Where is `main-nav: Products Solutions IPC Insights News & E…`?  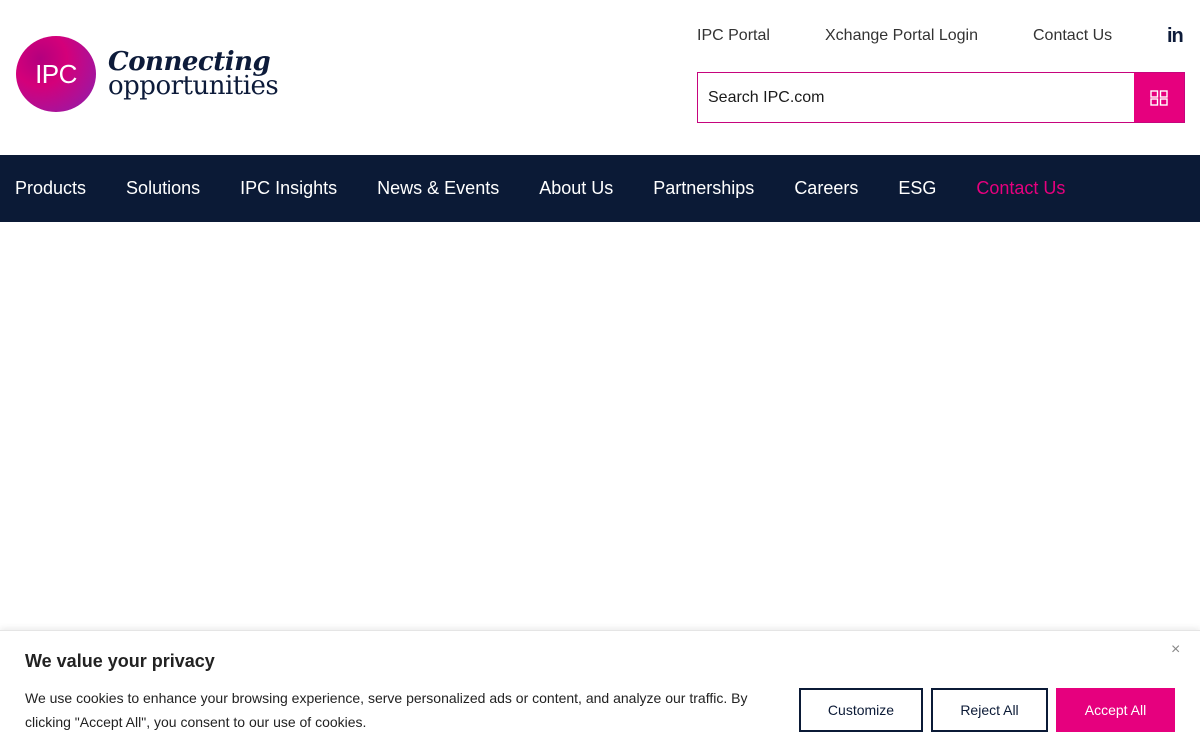 main-nav: Products Solutions IPC Insights News & E… is located at coordinates (600, 188).